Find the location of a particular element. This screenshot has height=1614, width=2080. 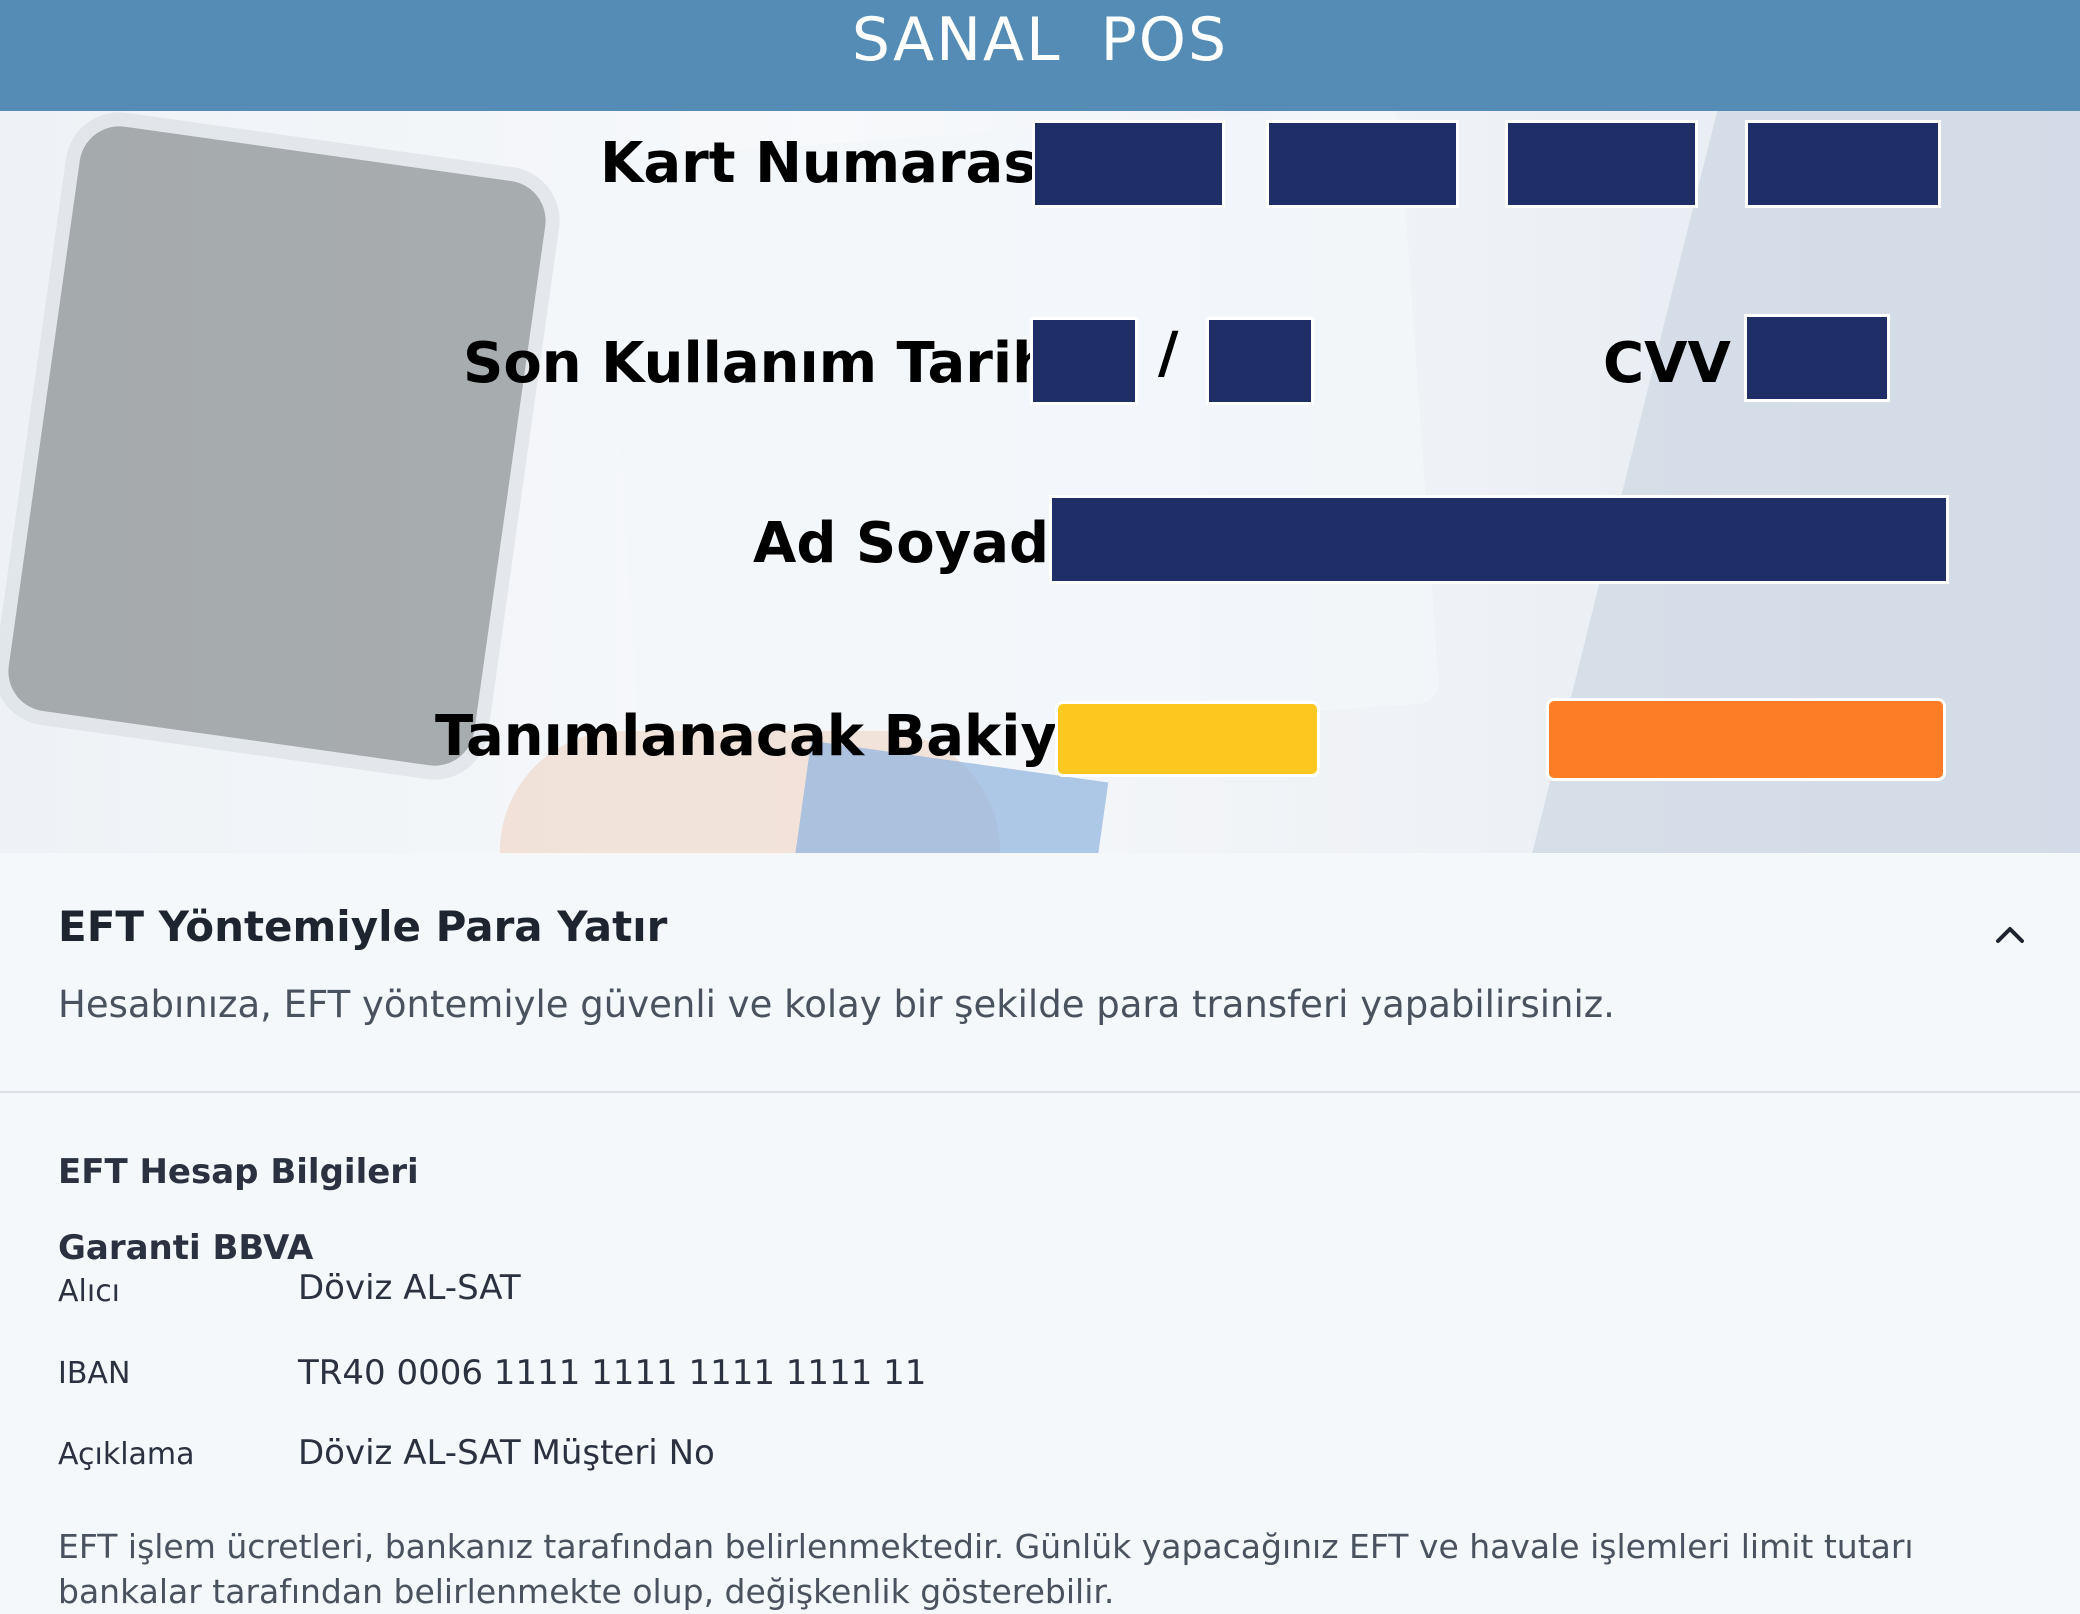

recipient-value: Döviz AL-SAT is located at coordinates (409, 1288).